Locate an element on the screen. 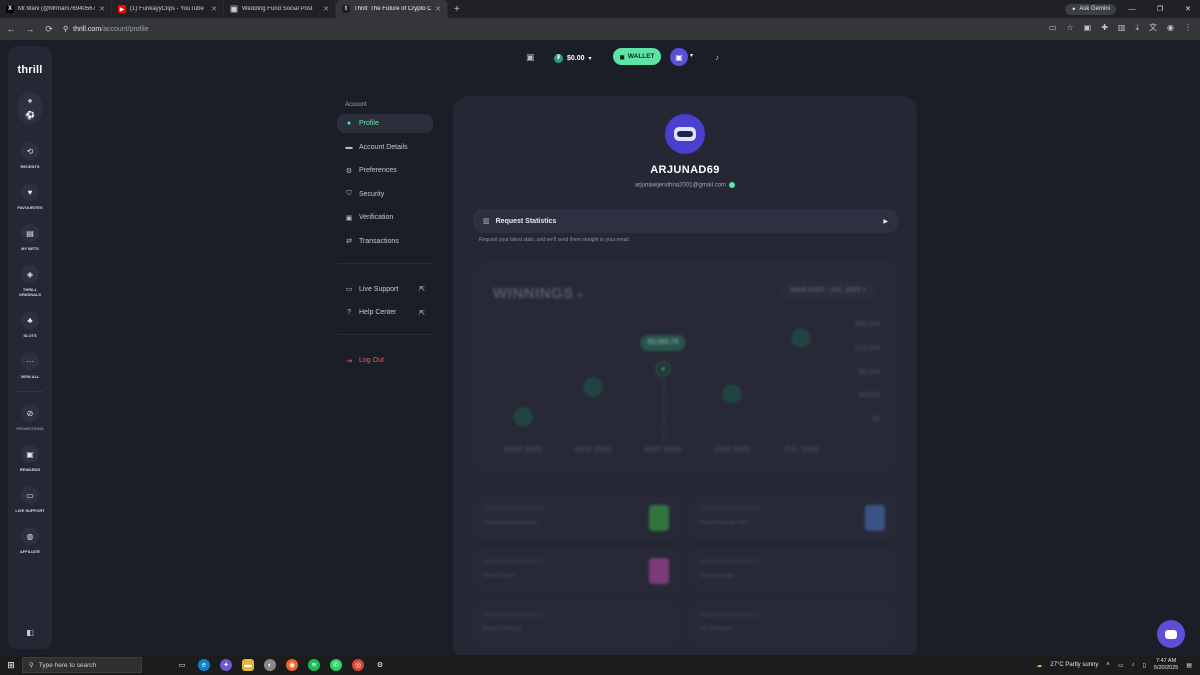 Image resolution: width=1200 pixels, height=675 pixels. bookmark-star-icon: ☆ is located at coordinates (1069, 27).